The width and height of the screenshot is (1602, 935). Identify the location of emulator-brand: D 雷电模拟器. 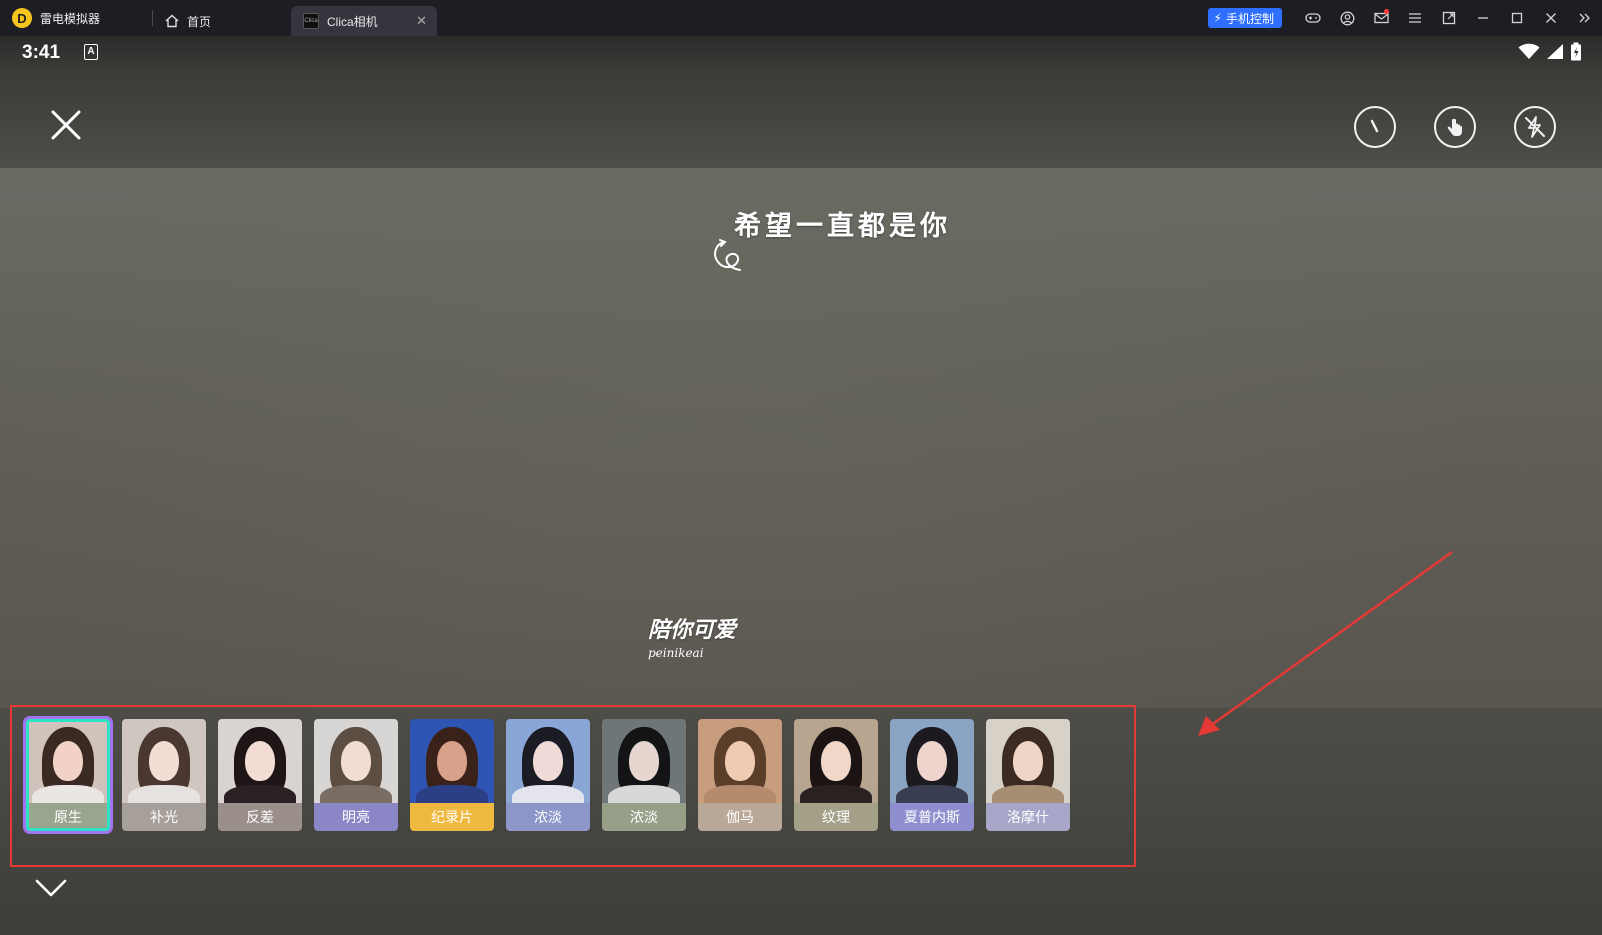
(76, 18).